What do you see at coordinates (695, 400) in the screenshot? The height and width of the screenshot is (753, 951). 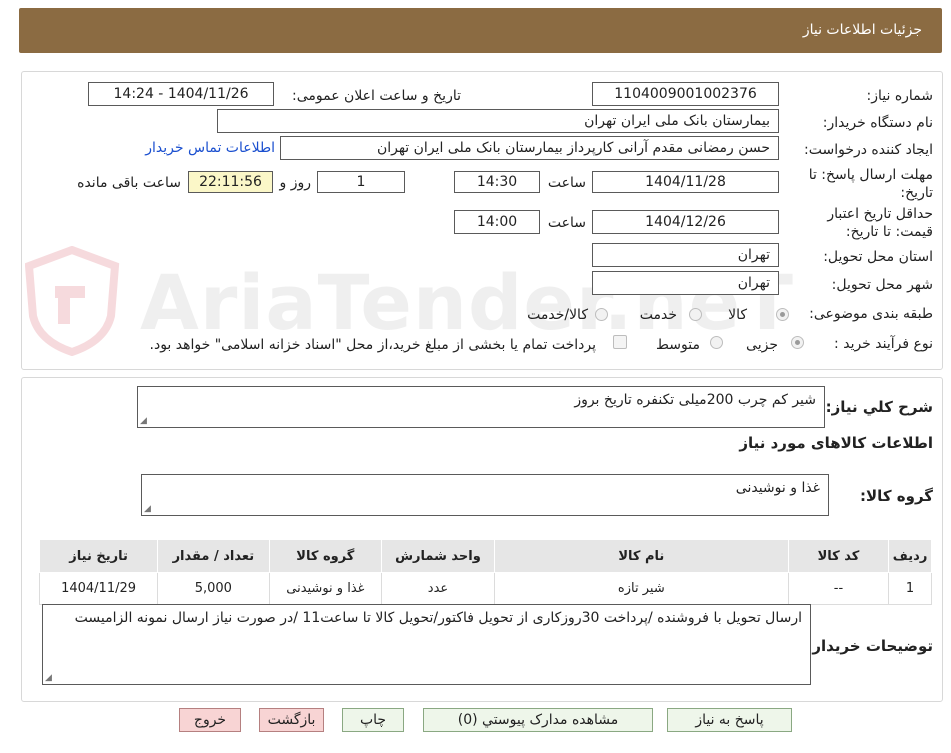 I see `summary-text: شیر کم چرب 200میلی تکنفره تاریخ بروز` at bounding box center [695, 400].